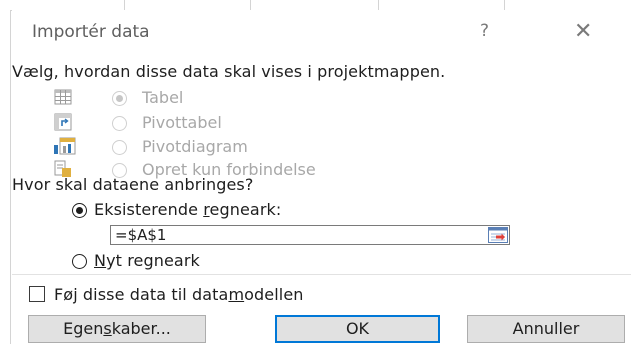  I want to click on pivottable-icon, so click(63, 122).